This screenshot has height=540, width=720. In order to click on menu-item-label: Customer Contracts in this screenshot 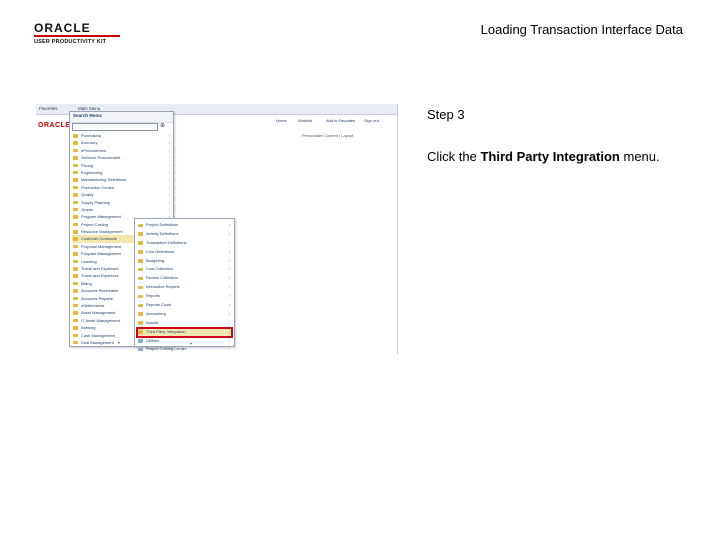, I will do `click(99, 239)`.